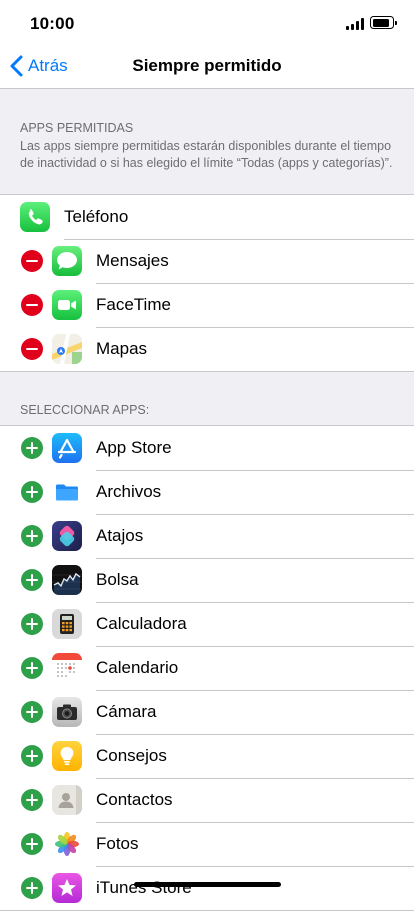 Image resolution: width=414 pixels, height=911 pixels. I want to click on choose-app-row-atajos: Atajos, so click(207, 536).